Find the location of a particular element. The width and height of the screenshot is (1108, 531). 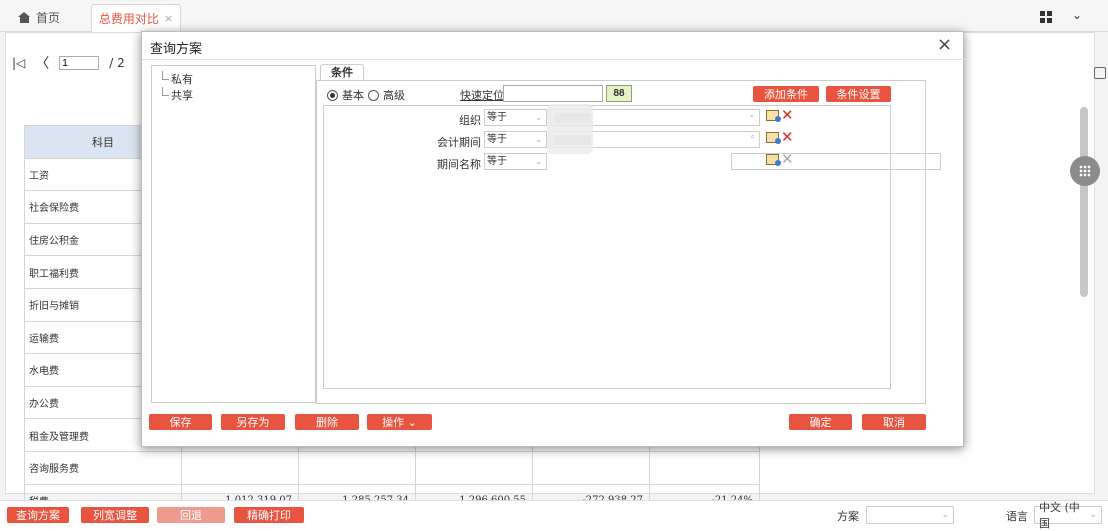

tab-expense-comparison-label: 总费用对比 is located at coordinates (128, 19).